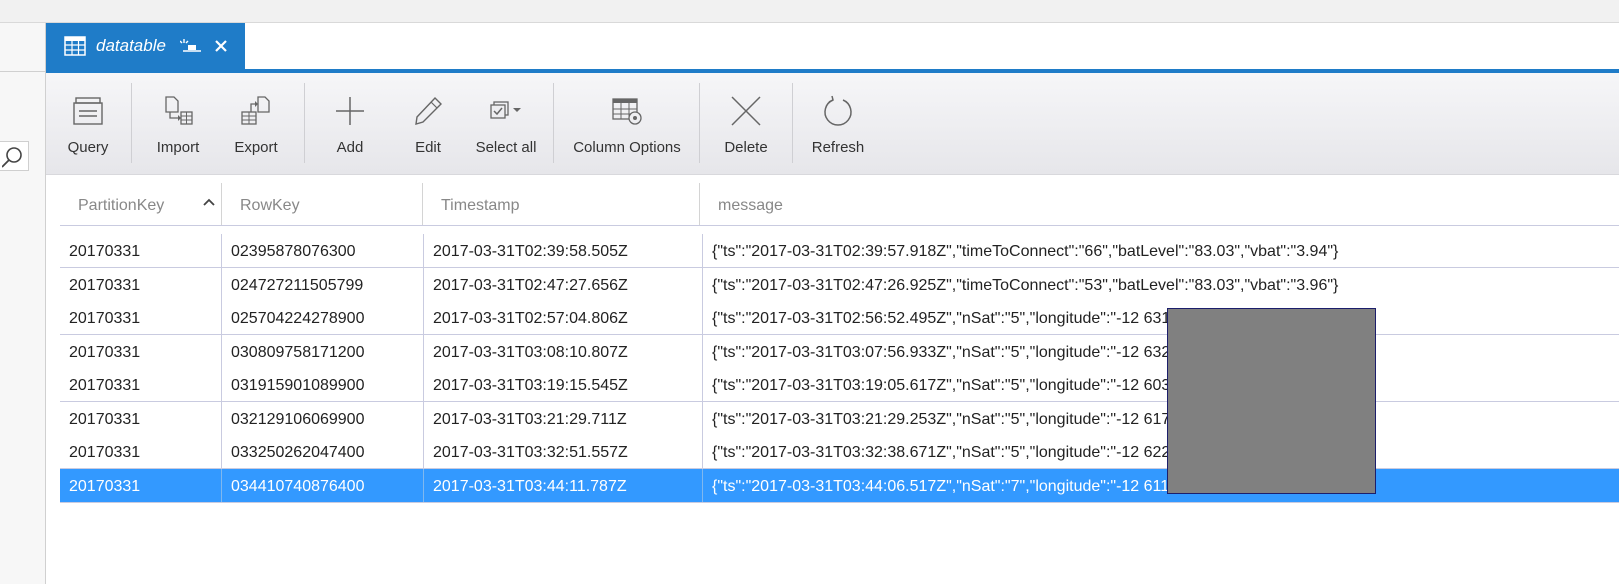  Describe the element at coordinates (323, 451) in the screenshot. I see `cell-rowkey: 033250262047400` at that location.